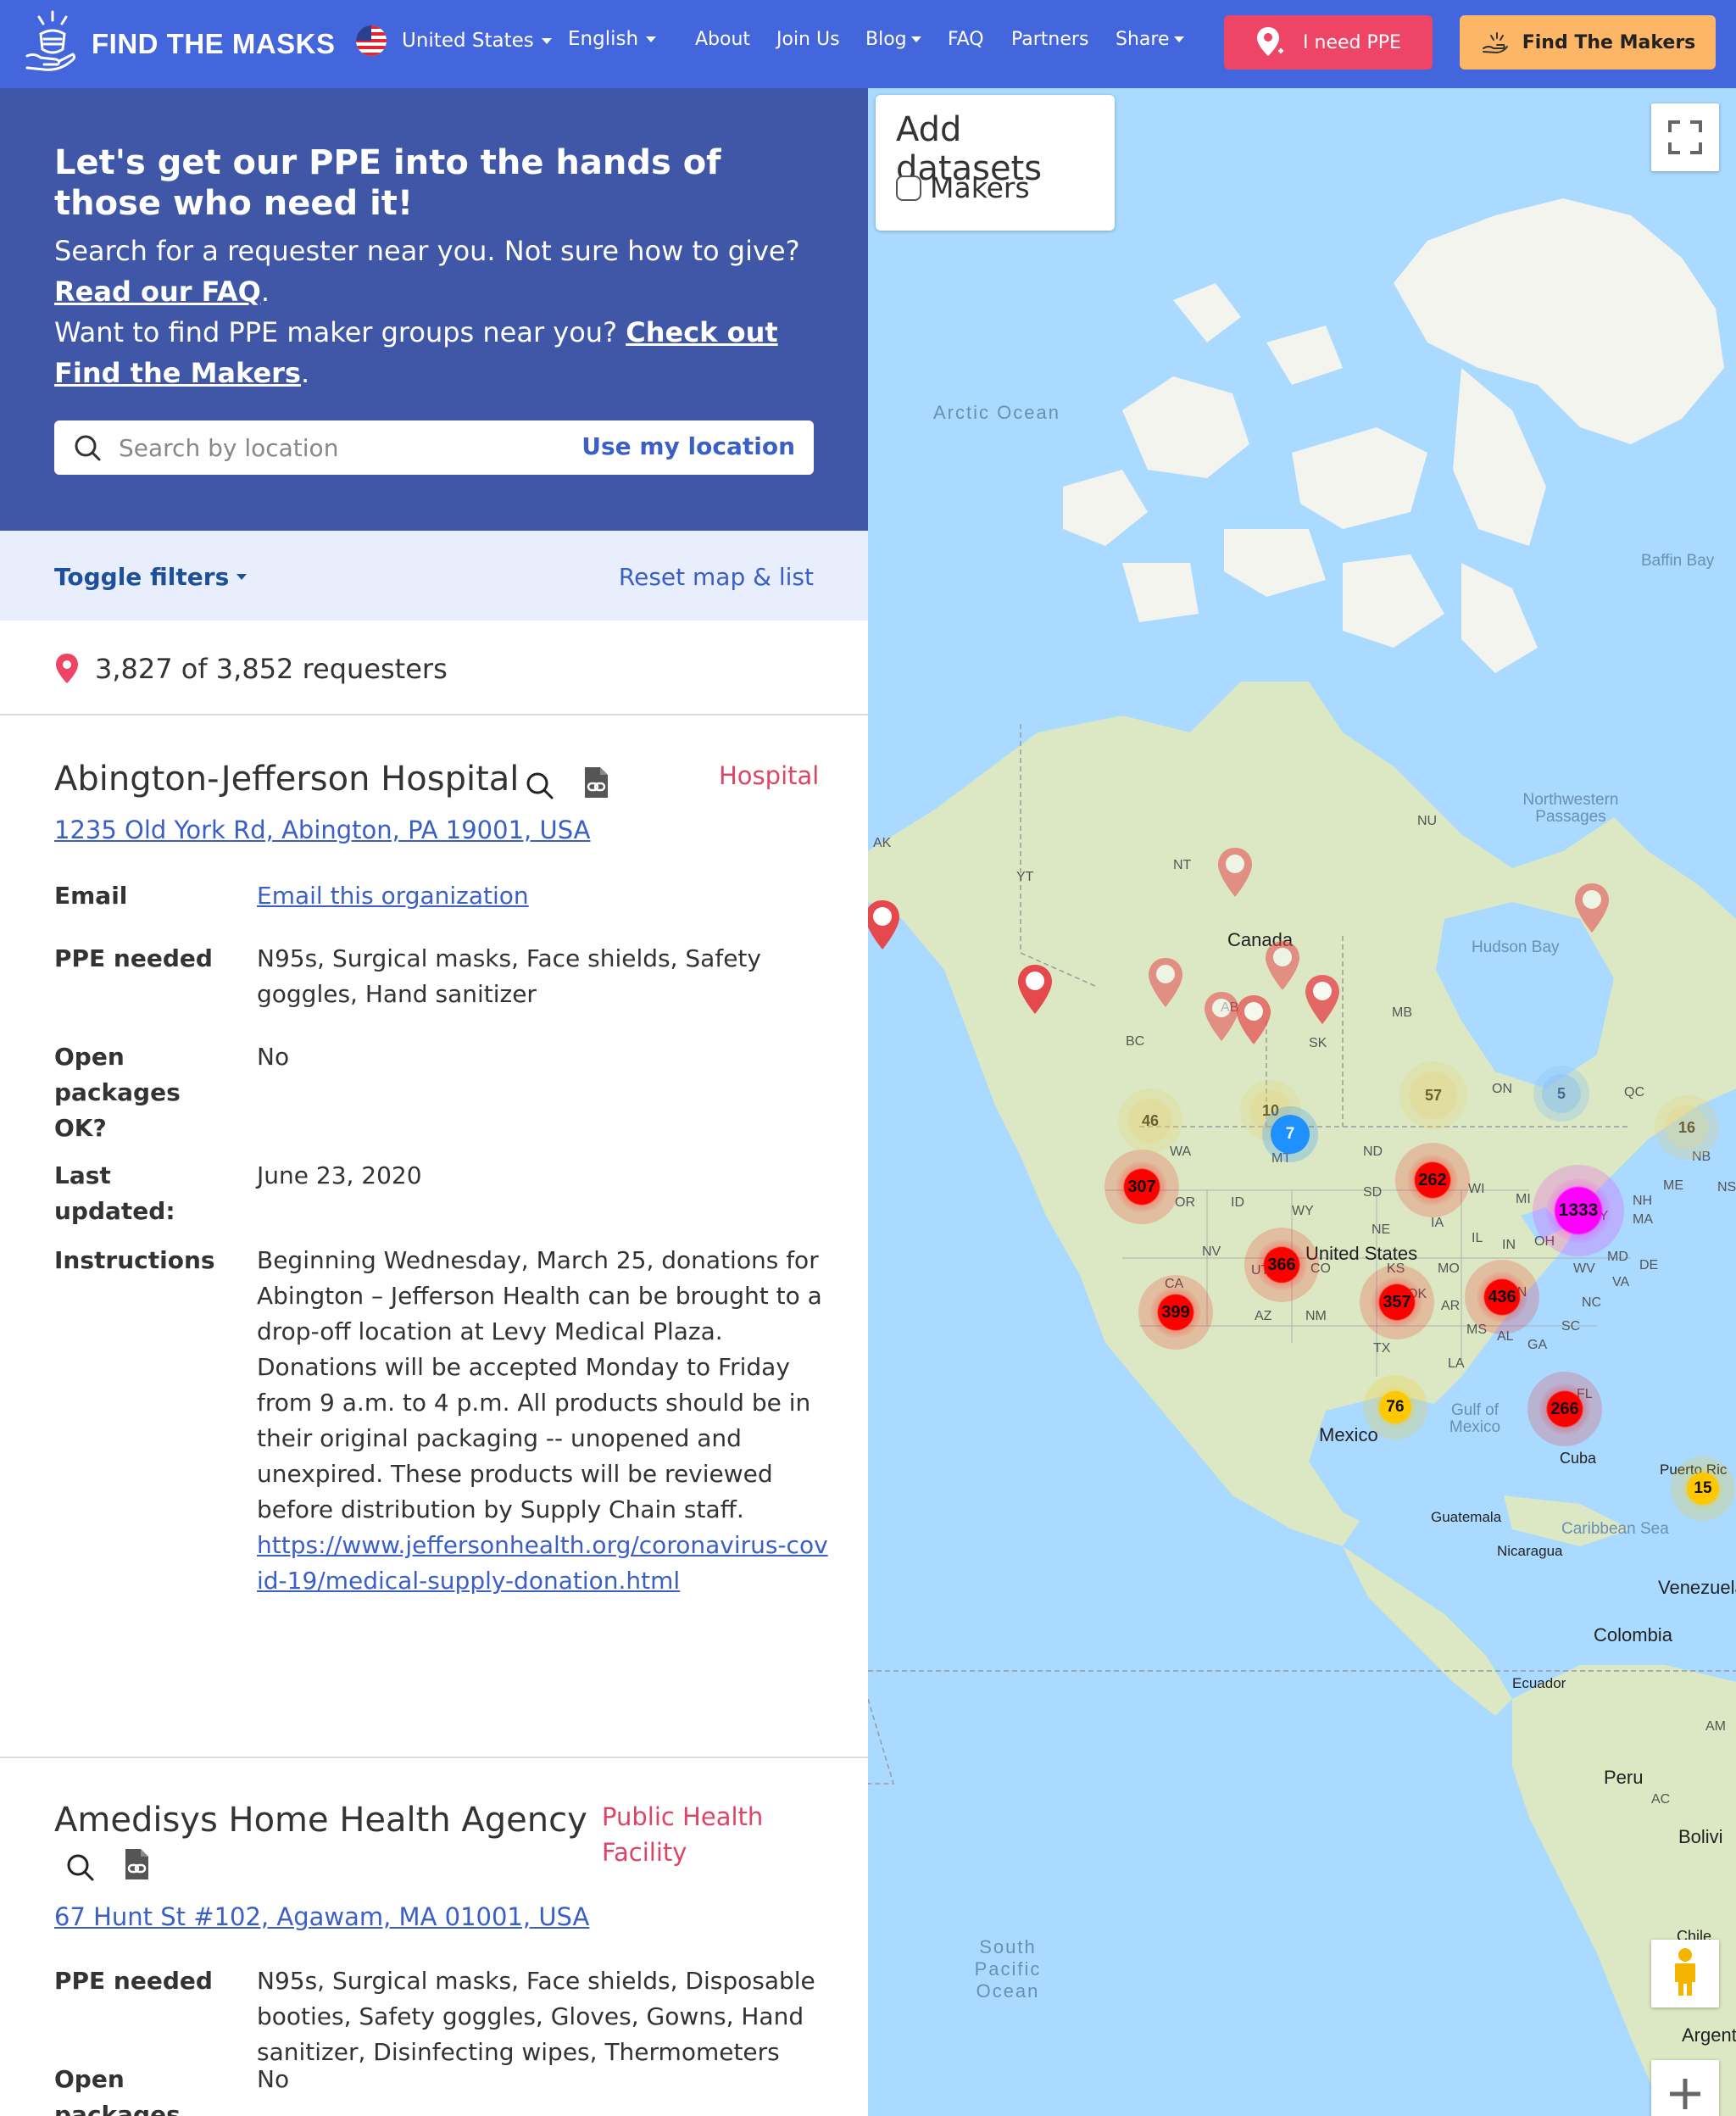  Describe the element at coordinates (612, 39) in the screenshot. I see `language-dropdown: English` at that location.